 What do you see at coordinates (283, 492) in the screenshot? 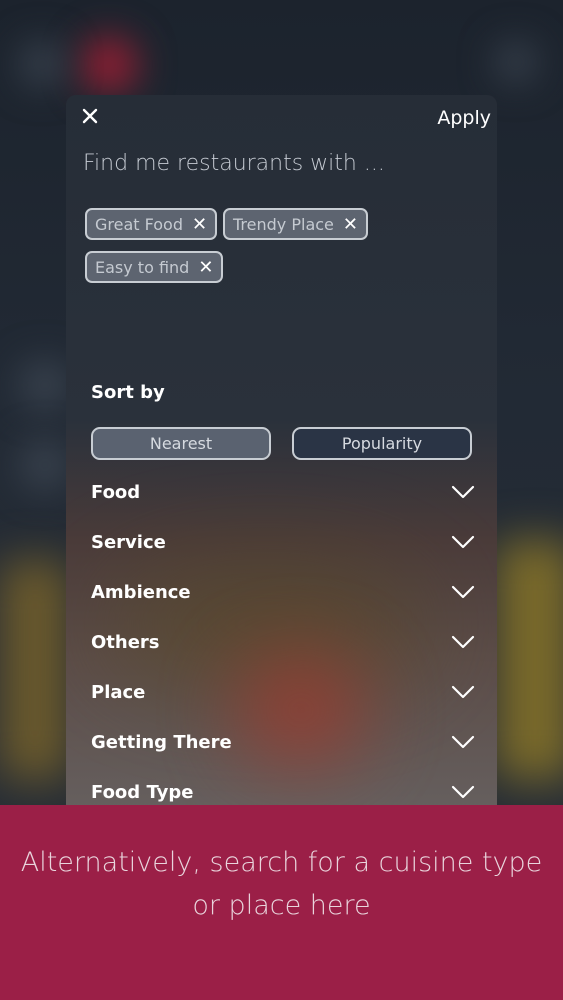
I see `category-food: Food` at bounding box center [283, 492].